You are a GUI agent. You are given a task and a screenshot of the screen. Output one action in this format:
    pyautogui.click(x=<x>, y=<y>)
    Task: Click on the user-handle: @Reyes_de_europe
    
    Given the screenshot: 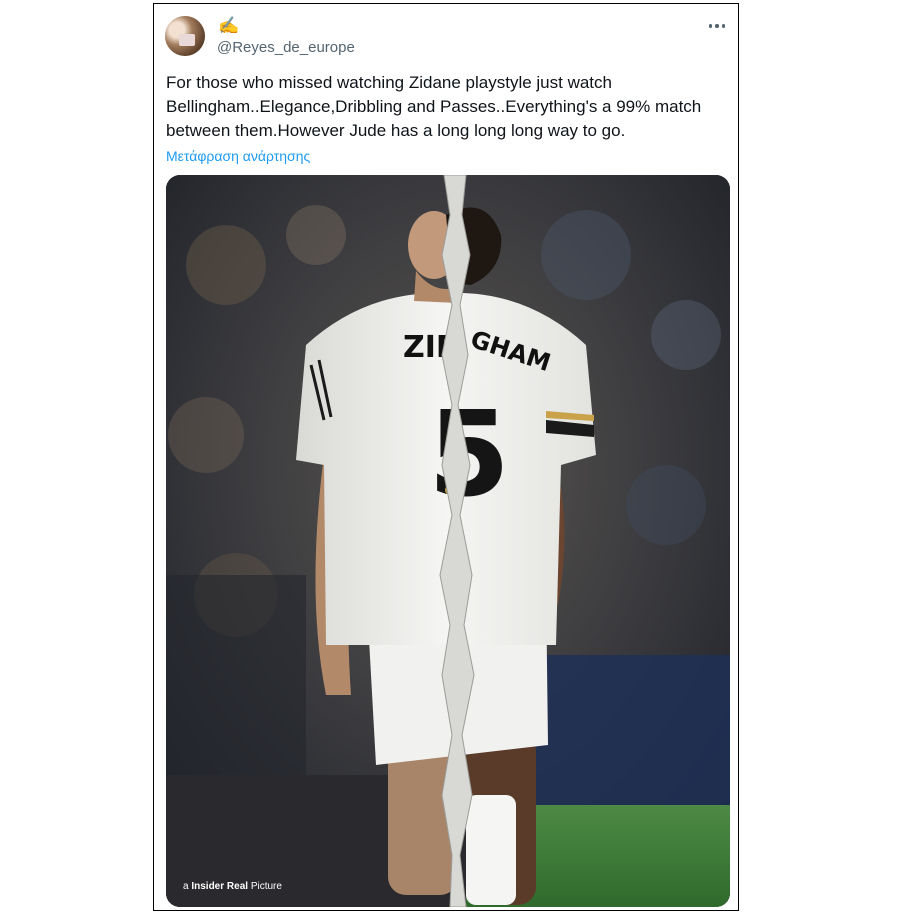 What is the action you would take?
    pyautogui.click(x=286, y=48)
    